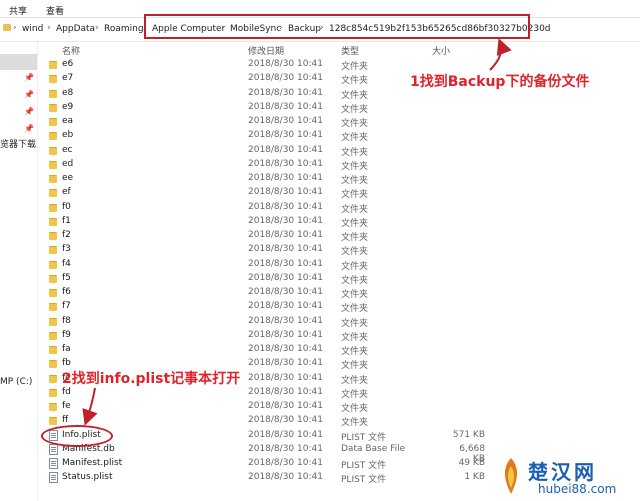 Image resolution: width=640 pixels, height=501 pixels. I want to click on file-size: 571 KB, so click(468, 434).